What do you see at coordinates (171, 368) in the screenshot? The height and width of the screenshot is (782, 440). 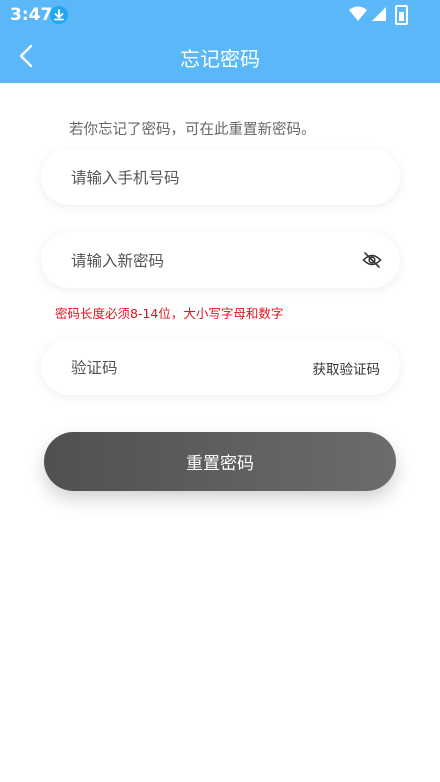 I see `verification-code-input` at bounding box center [171, 368].